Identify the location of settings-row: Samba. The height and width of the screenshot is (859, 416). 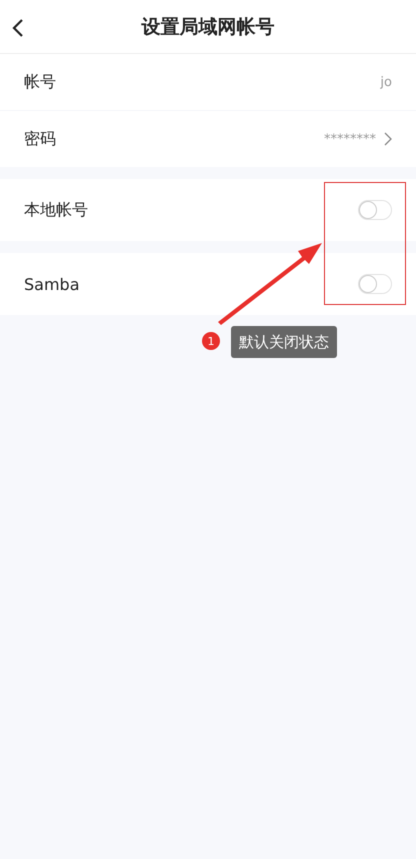
(208, 284).